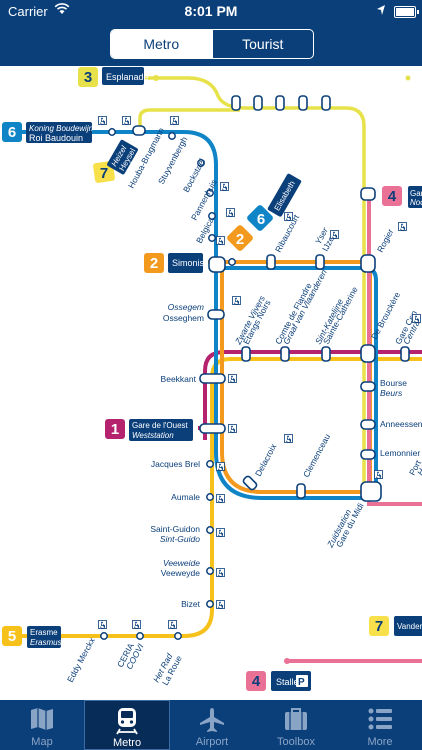 The width and height of the screenshot is (422, 750). I want to click on svg-text: Gare de l'Ouest, so click(160, 425).